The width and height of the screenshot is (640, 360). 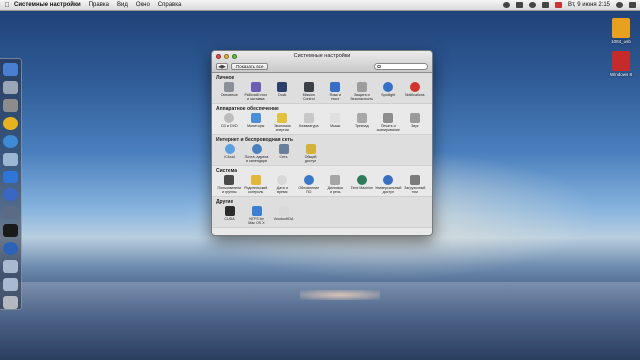 I want to click on spotlight-tray-icon, so click(x=619, y=5).